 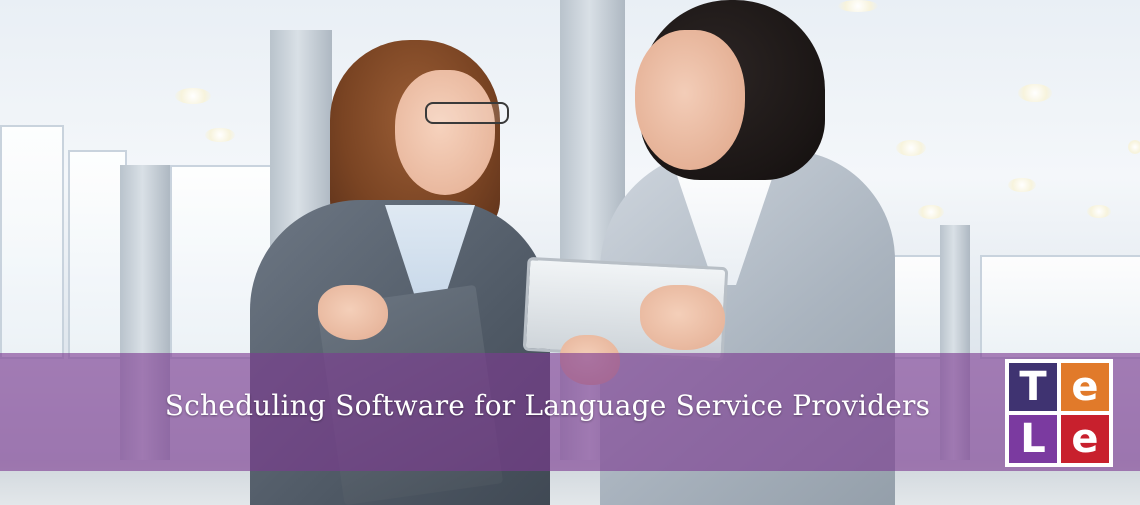 What do you see at coordinates (1059, 413) in the screenshot?
I see `tele-logo: T e L e` at bounding box center [1059, 413].